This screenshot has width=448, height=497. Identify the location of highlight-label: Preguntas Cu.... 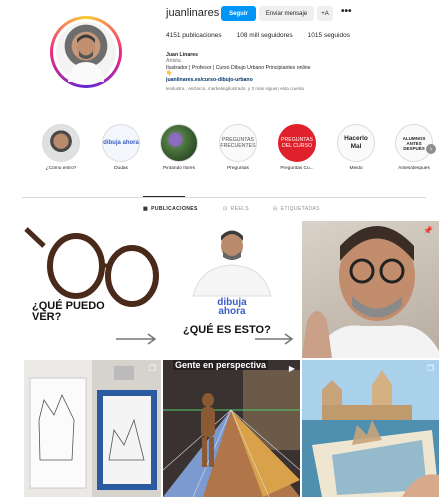
(297, 168).